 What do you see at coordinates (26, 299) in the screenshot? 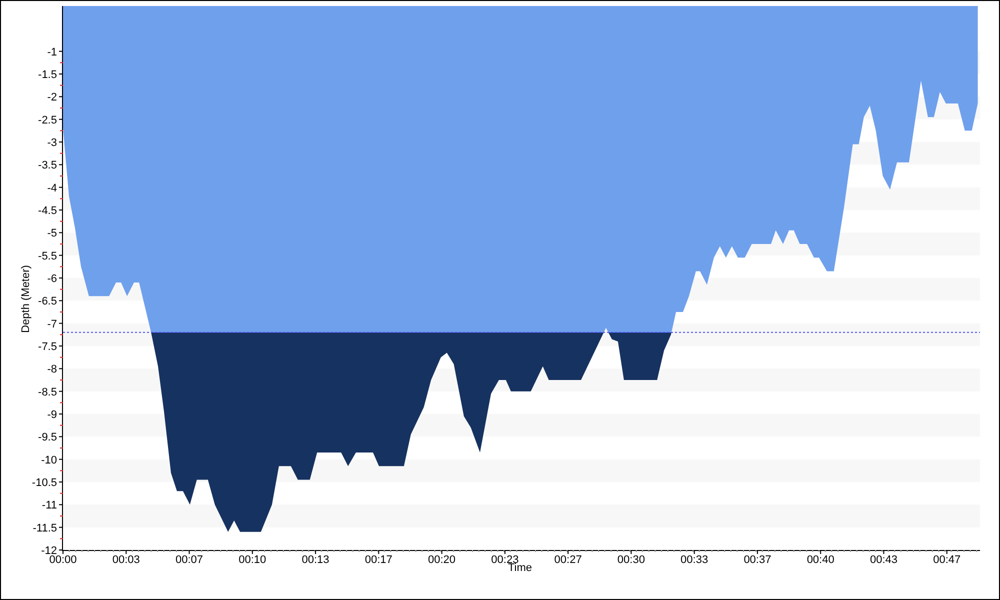
I see `y-axis-title: Depth (Meter)` at bounding box center [26, 299].